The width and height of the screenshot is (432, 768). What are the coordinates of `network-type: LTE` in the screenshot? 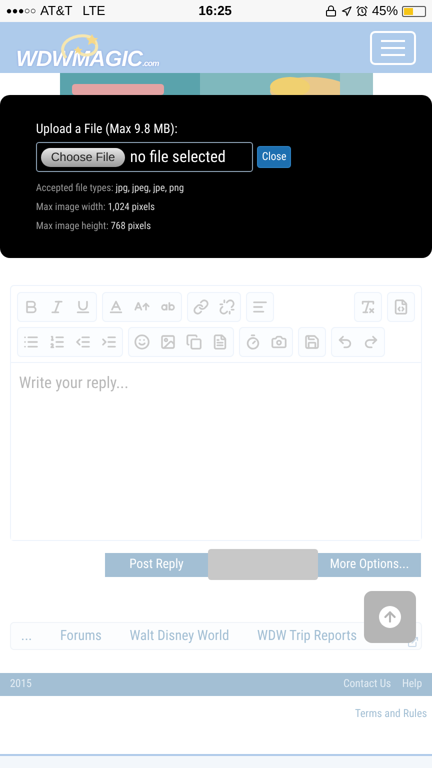 It's located at (94, 11).